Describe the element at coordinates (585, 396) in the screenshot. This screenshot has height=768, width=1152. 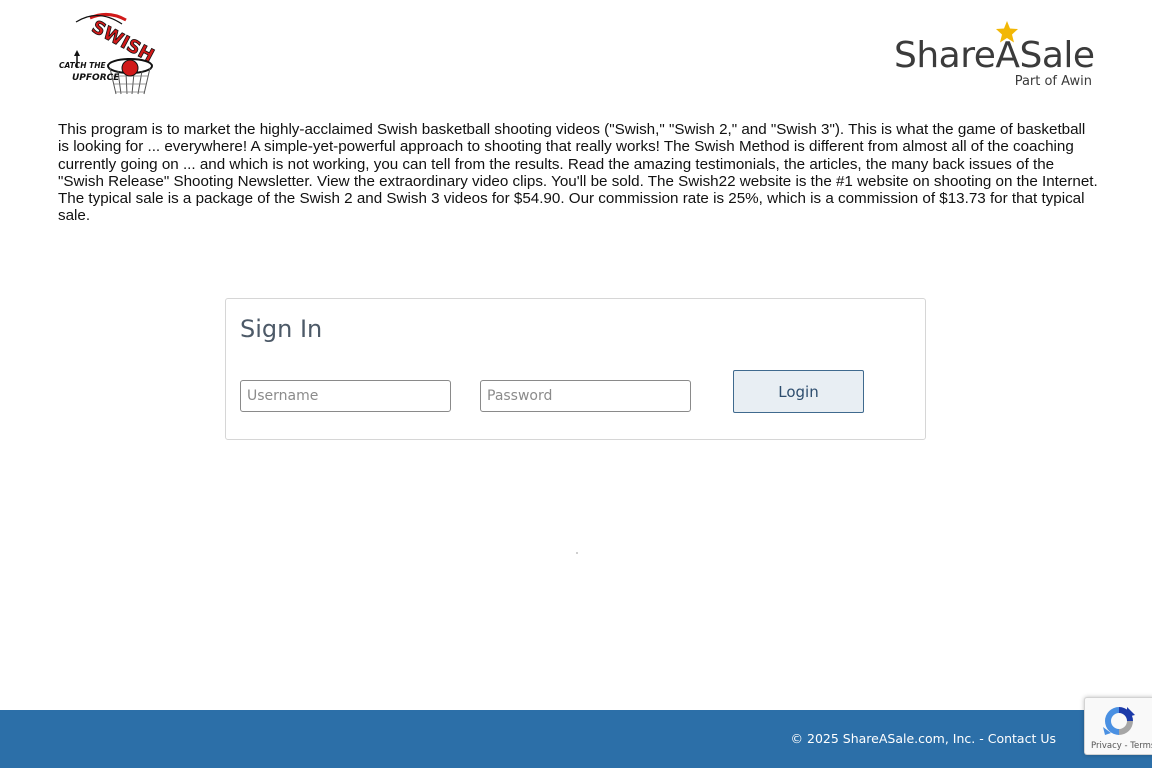
I see `password-input` at that location.